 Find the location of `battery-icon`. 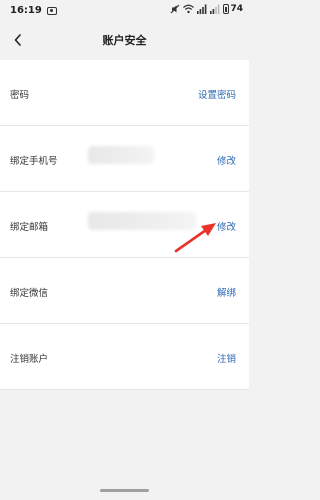

battery-icon is located at coordinates (226, 9).